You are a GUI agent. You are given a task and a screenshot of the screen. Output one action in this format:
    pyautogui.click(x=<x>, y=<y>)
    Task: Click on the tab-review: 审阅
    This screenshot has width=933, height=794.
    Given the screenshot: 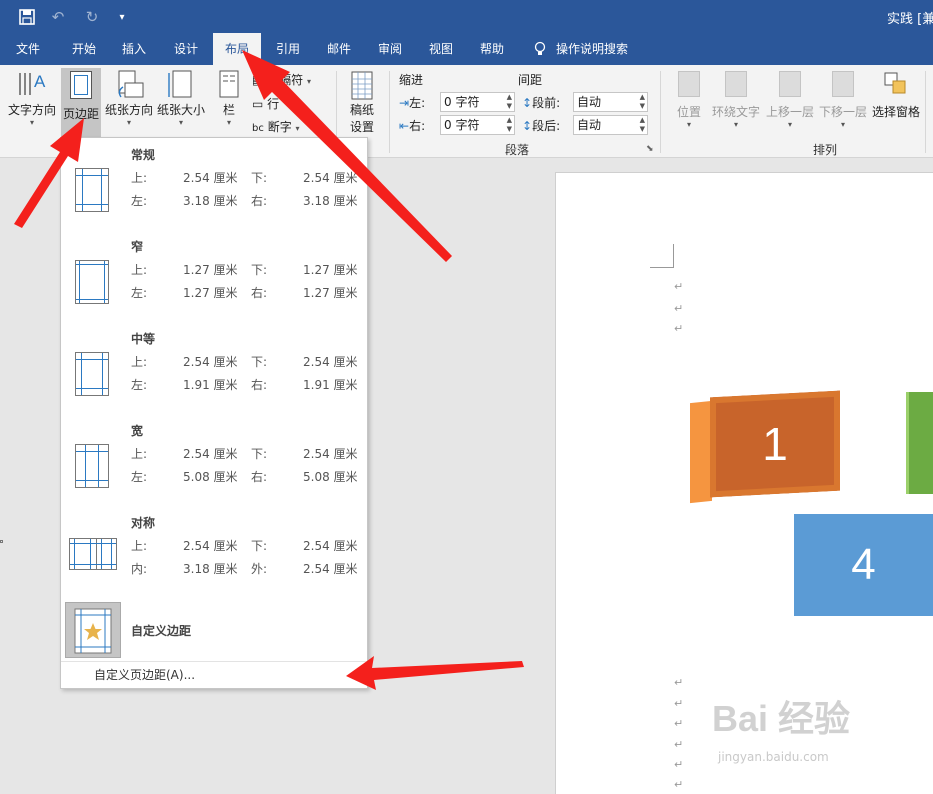 What is the action you would take?
    pyautogui.click(x=390, y=49)
    